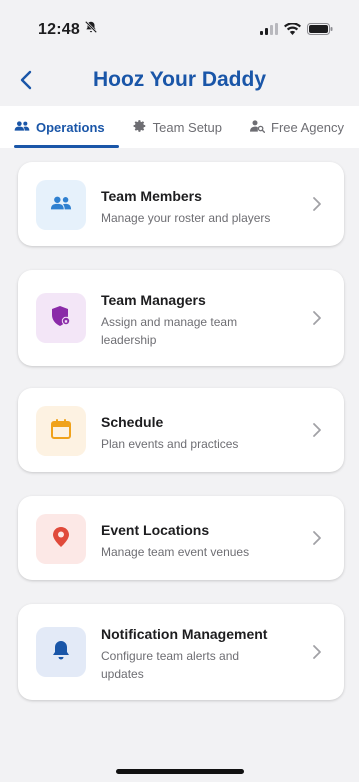 The height and width of the screenshot is (782, 359). I want to click on card-subtitle: Assign and manage team leadership, so click(169, 331).